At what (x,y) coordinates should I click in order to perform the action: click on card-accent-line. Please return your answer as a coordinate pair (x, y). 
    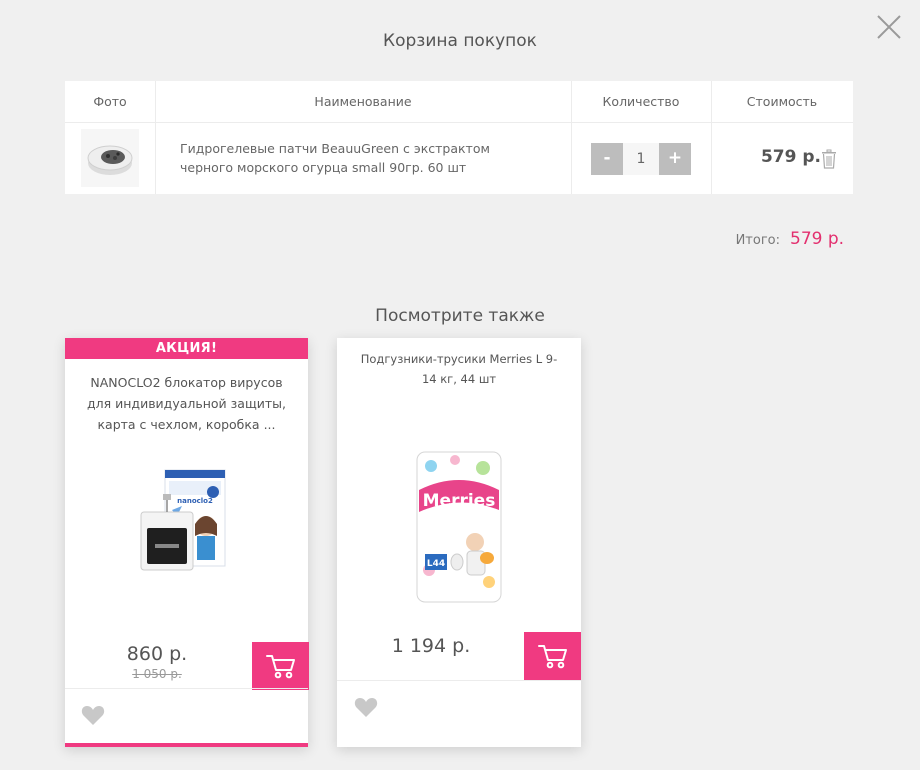
    Looking at the image, I should click on (186, 745).